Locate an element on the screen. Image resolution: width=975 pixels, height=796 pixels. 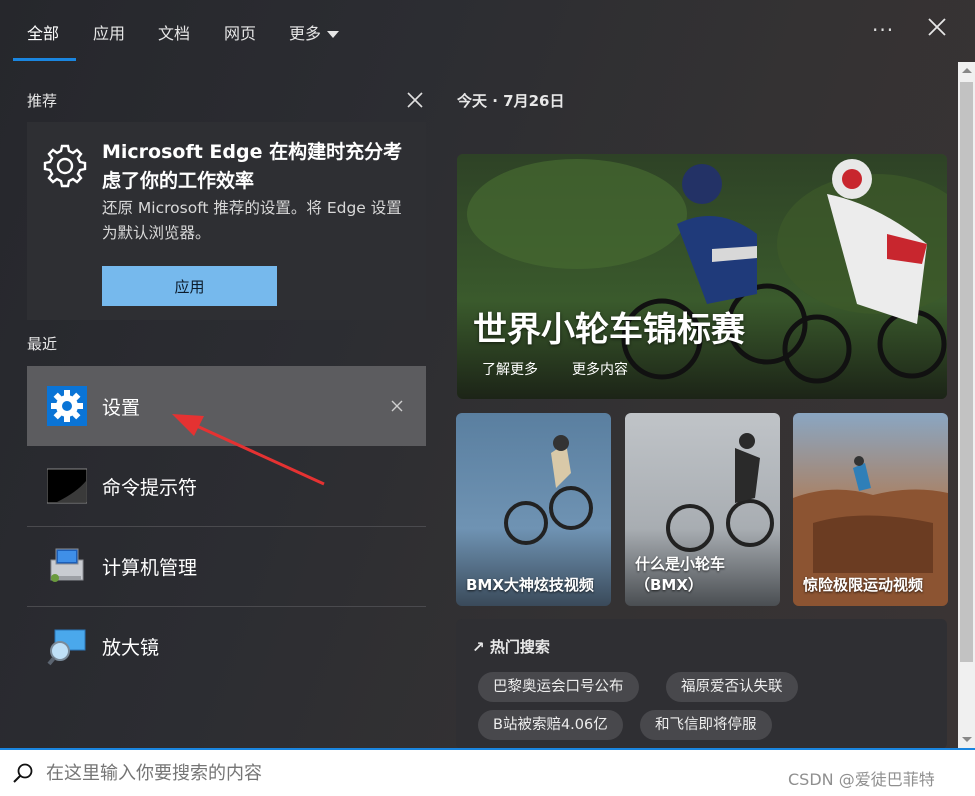
tab-more: 更多 is located at coordinates (314, 32).